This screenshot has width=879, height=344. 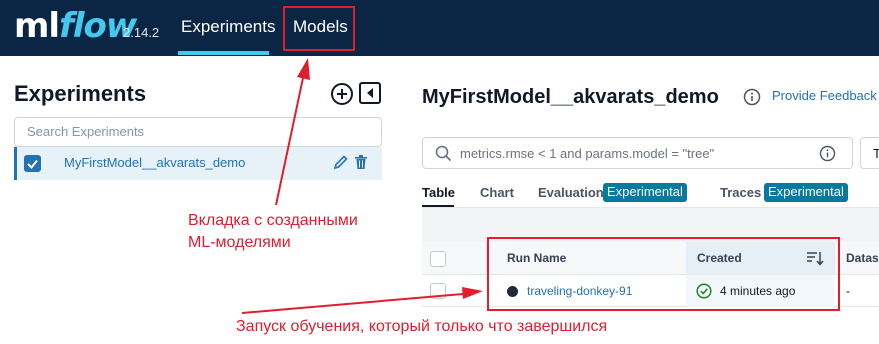 What do you see at coordinates (443, 153) in the screenshot?
I see `search-icon` at bounding box center [443, 153].